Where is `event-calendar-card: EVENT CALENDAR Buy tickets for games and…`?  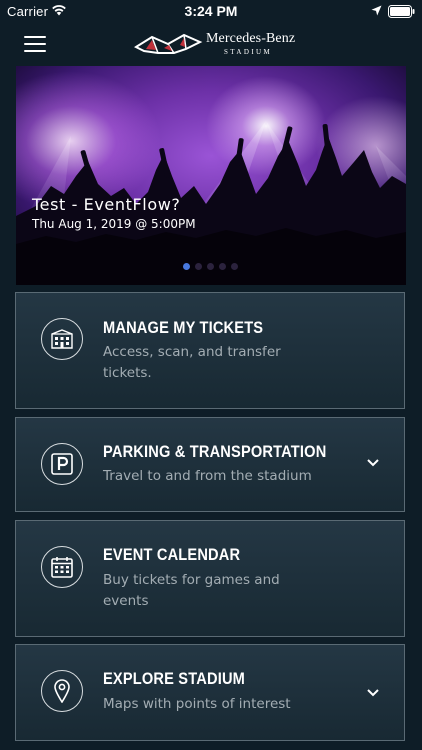
event-calendar-card: EVENT CALENDAR Buy tickets for games and… is located at coordinates (210, 578).